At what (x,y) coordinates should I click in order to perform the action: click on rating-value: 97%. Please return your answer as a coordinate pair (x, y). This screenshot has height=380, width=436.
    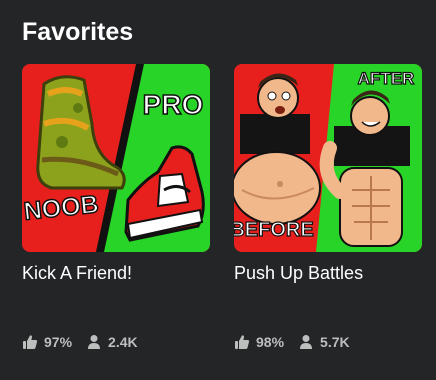
    Looking at the image, I should click on (58, 342).